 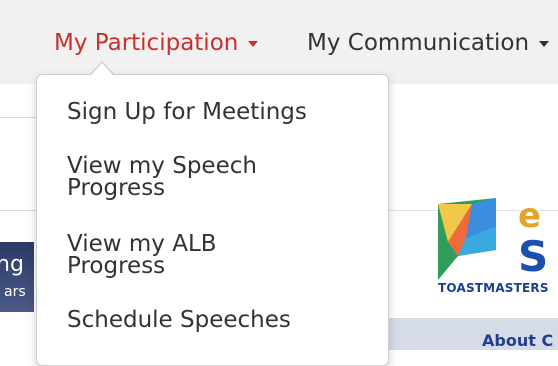 I want to click on menu-item-view-speech-progress: View my Speech Progress, so click(x=162, y=178).